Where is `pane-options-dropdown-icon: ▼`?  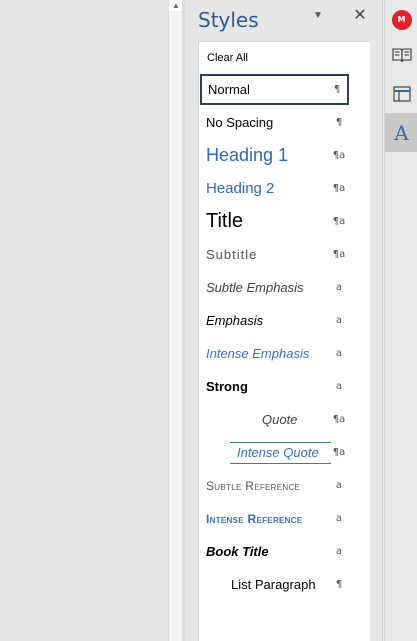
pane-options-dropdown-icon: ▼ is located at coordinates (318, 16).